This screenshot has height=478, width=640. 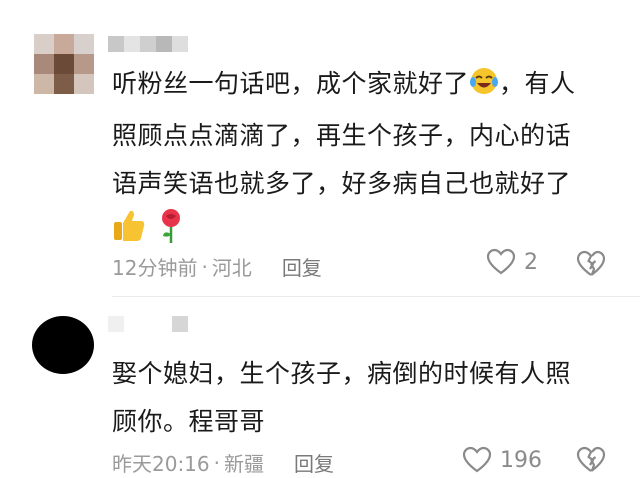 I want to click on comment-time: 昨天20:16, so click(x=161, y=464).